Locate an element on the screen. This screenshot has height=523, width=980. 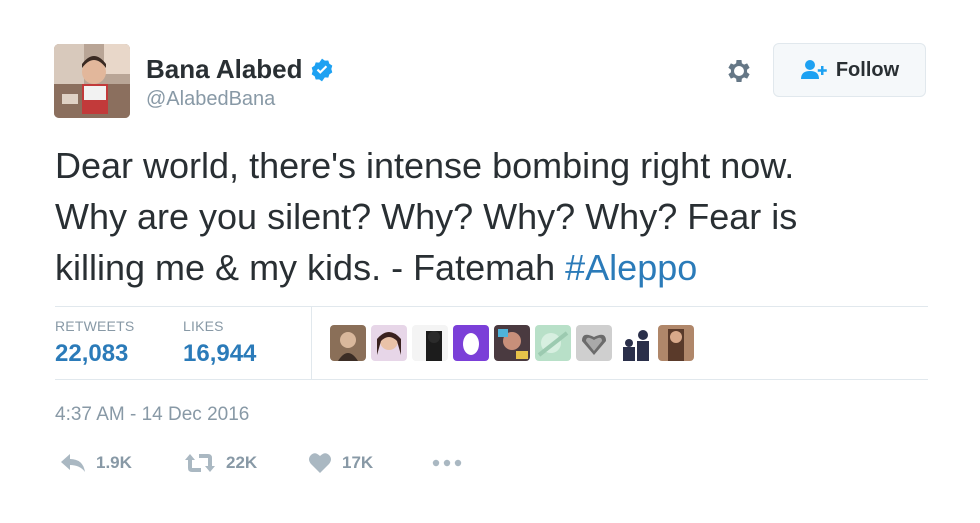
tweet-timestamp: 4:37 AM - 14 Dec 2016 is located at coordinates (152, 415).